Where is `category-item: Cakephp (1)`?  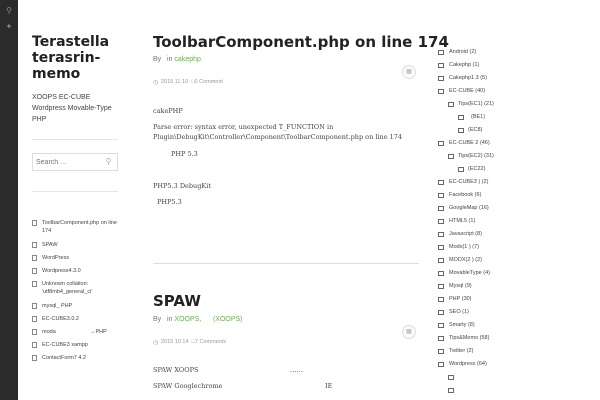
category-item: Cakephp (1) is located at coordinates (518, 65).